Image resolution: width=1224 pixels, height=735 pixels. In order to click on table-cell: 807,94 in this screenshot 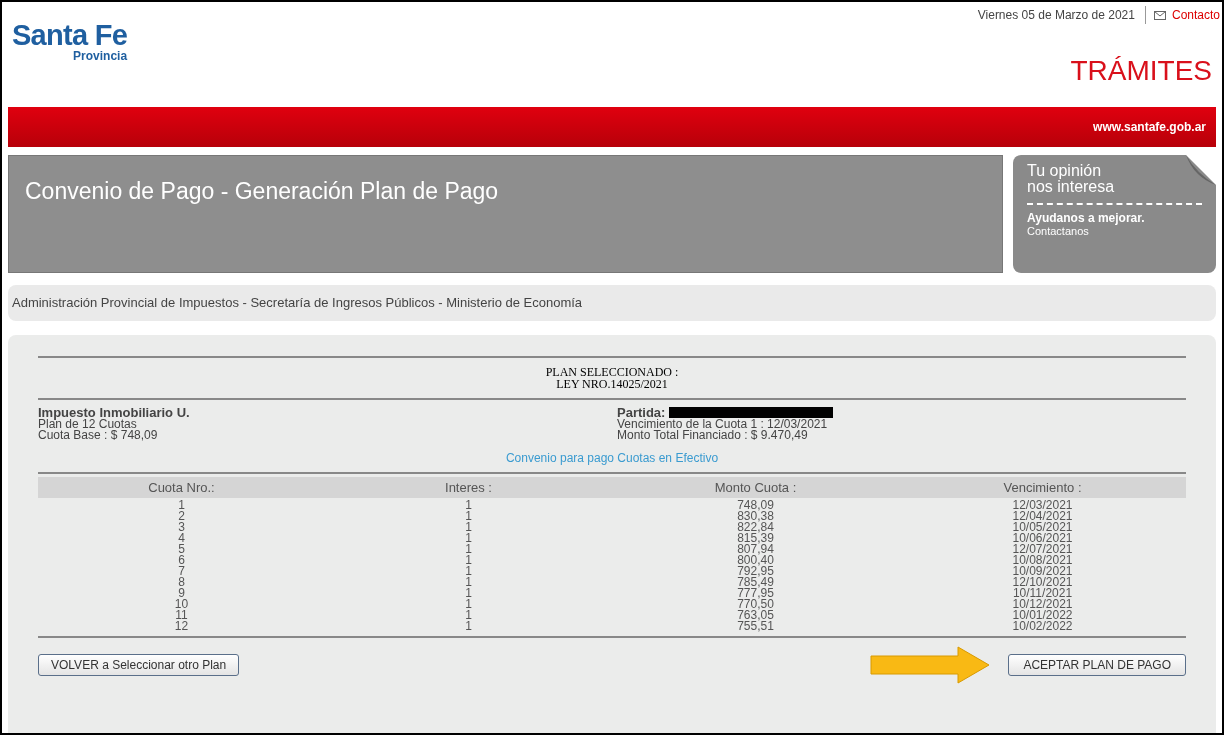, I will do `click(755, 549)`.